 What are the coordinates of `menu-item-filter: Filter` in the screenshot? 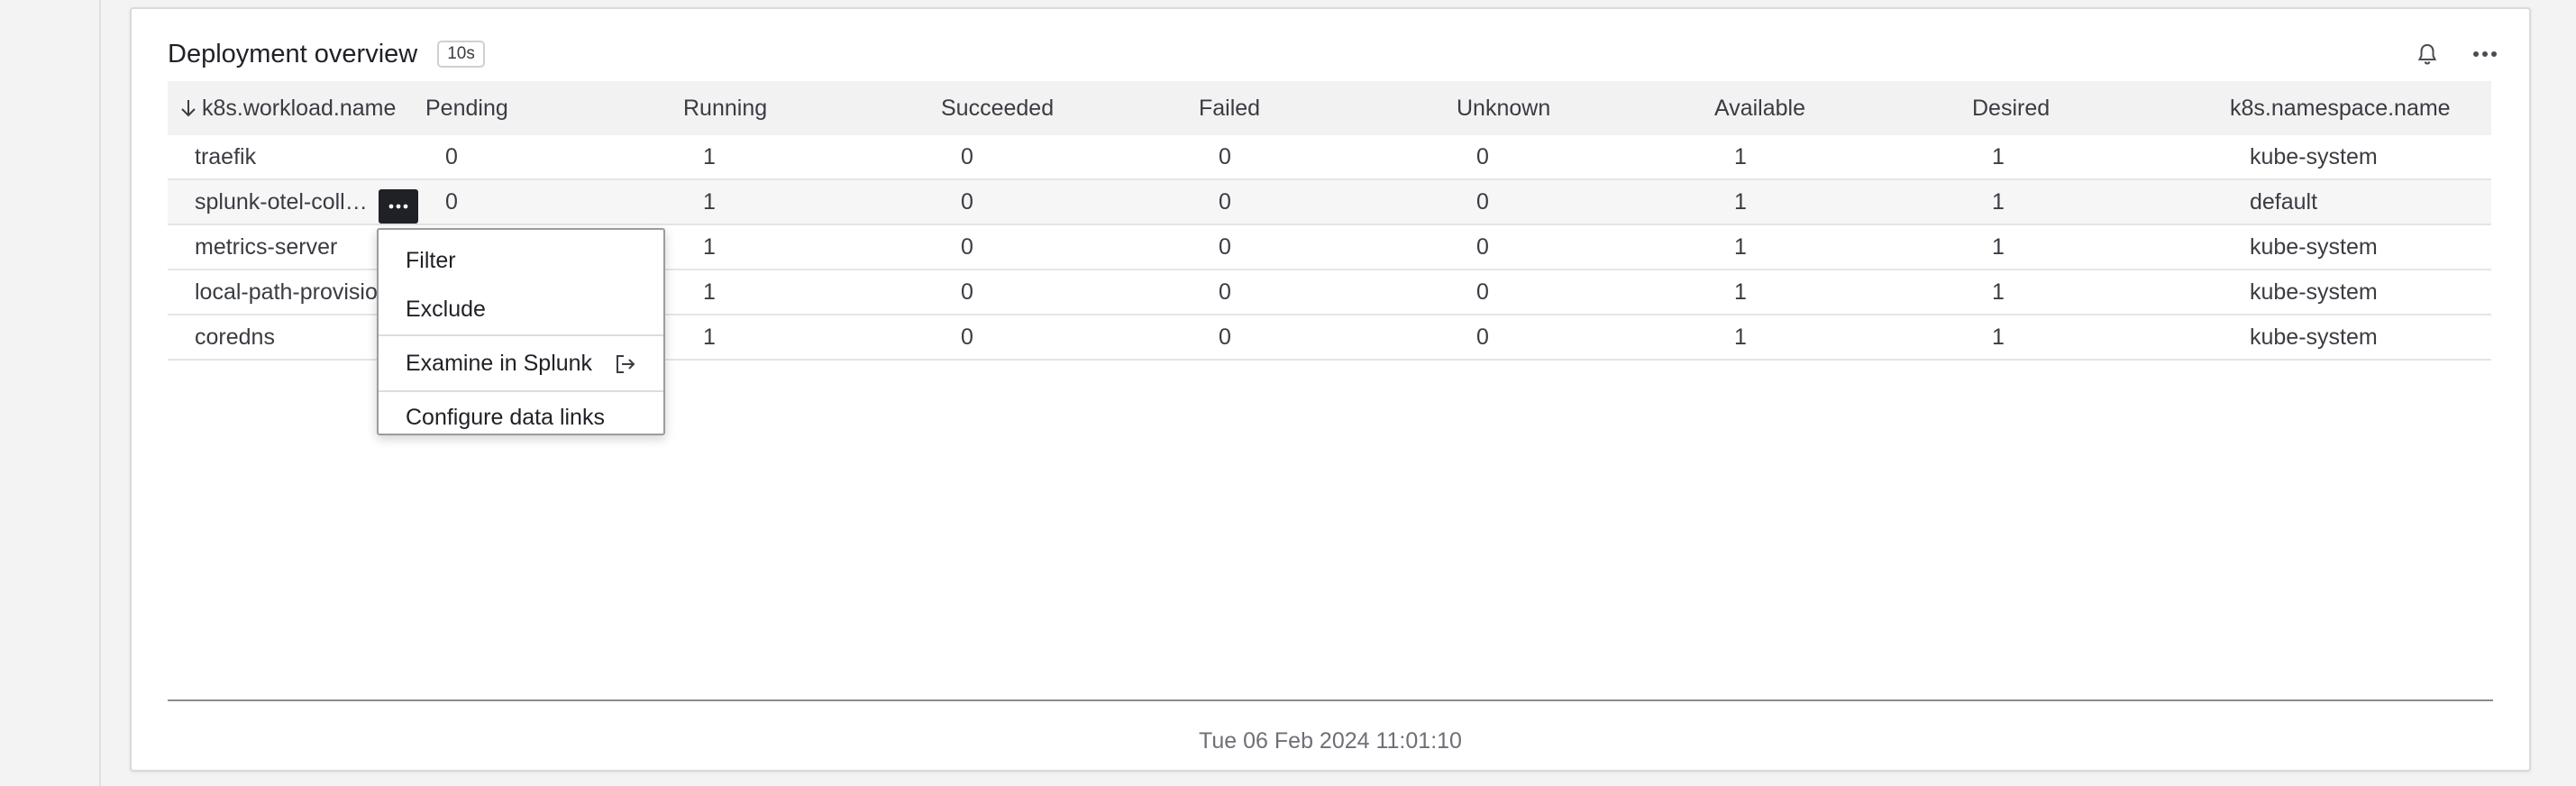 It's located at (521, 260).